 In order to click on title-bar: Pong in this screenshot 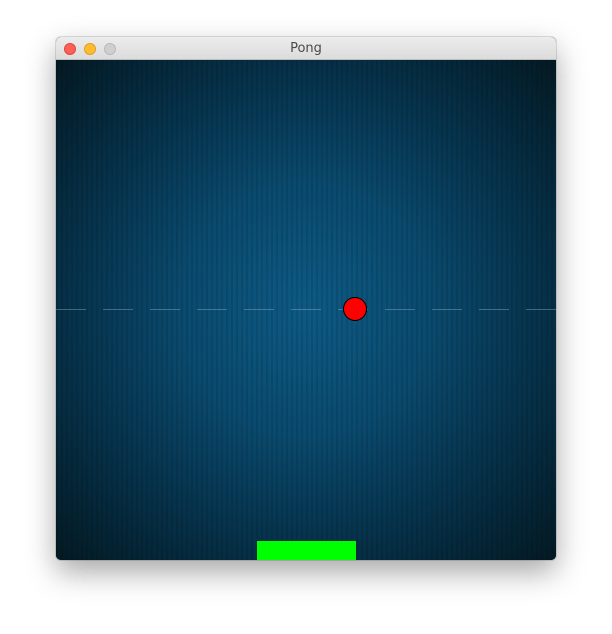, I will do `click(306, 48)`.